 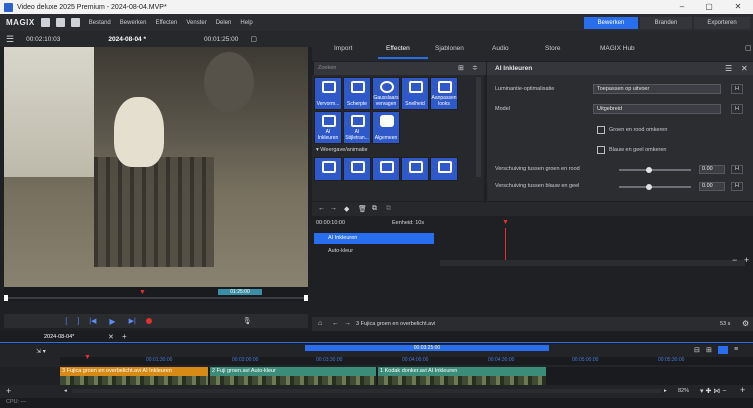 I want to click on shift1-keyframe-button: H, so click(x=737, y=169).